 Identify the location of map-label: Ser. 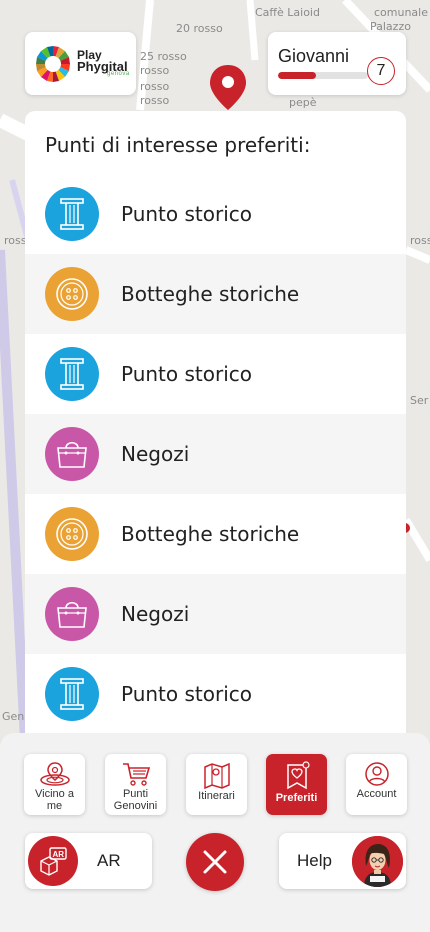
(419, 400).